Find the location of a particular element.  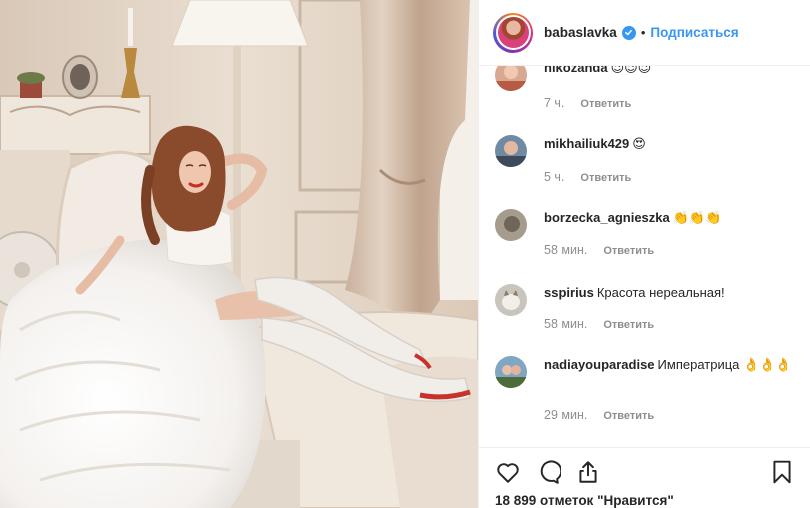

post-actions: 18 899 отметок "Нравится" is located at coordinates (644, 477).